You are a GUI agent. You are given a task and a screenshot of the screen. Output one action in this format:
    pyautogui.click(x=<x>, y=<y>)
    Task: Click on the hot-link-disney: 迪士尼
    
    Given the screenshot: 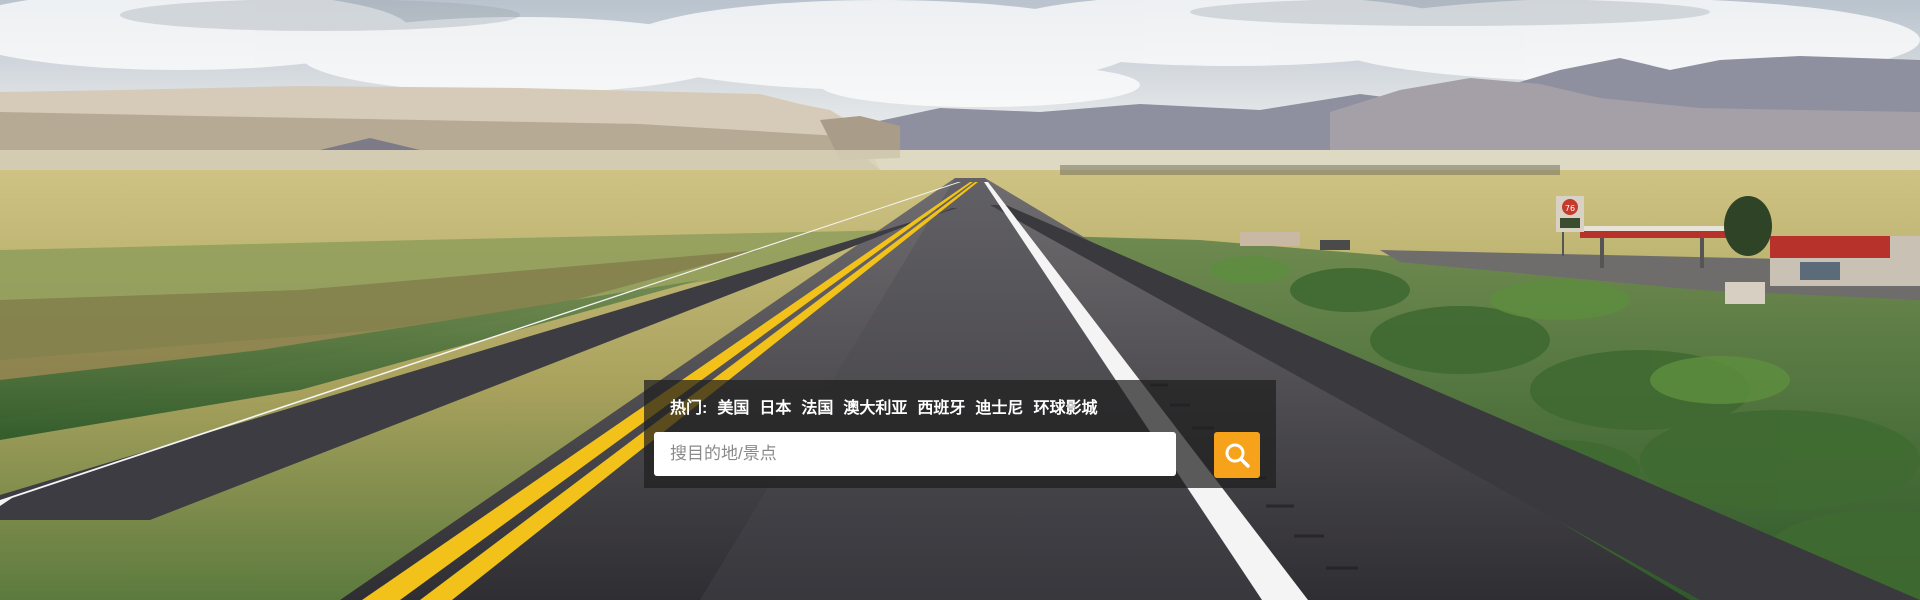 What is the action you would take?
    pyautogui.click(x=999, y=406)
    